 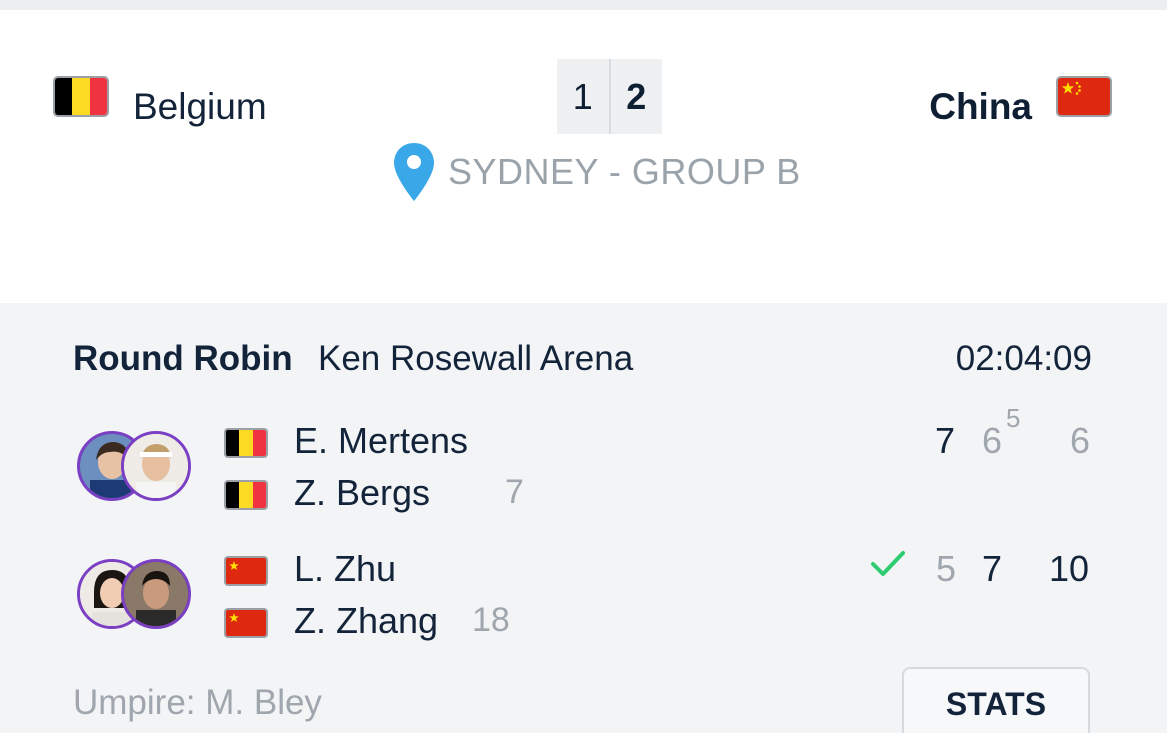 What do you see at coordinates (996, 700) in the screenshot?
I see `stats-button: STATS` at bounding box center [996, 700].